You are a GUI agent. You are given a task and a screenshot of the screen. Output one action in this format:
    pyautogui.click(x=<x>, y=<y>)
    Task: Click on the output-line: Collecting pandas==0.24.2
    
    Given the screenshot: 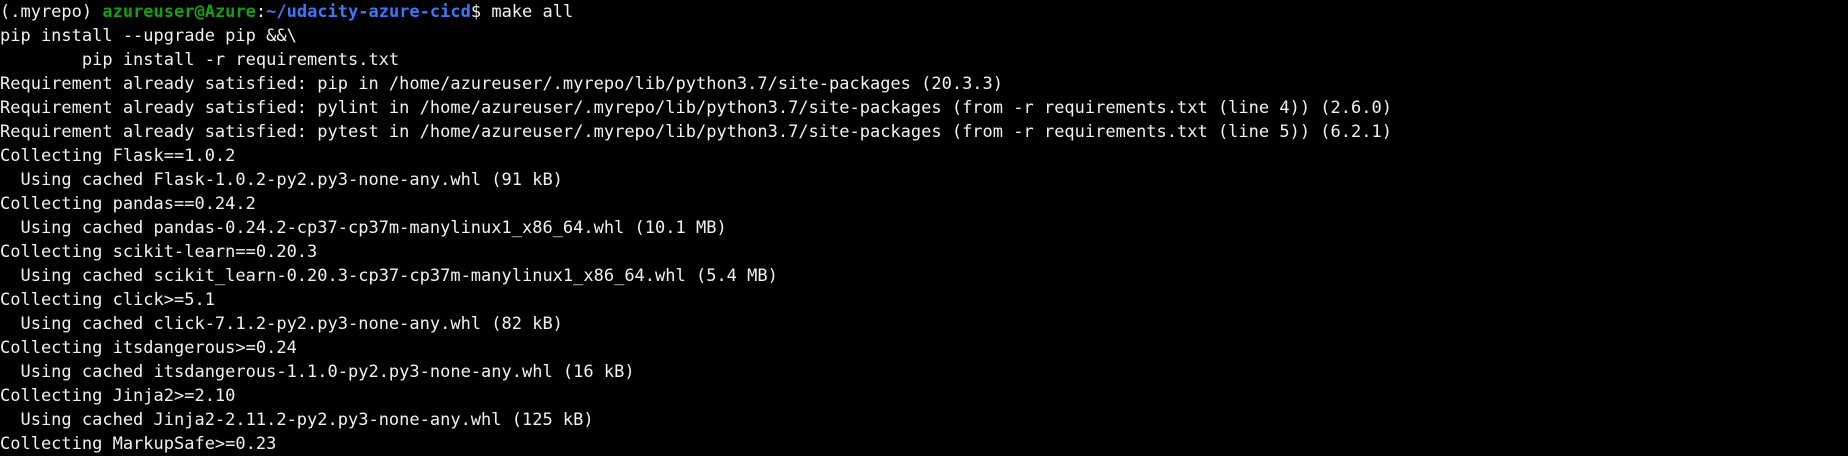 What is the action you would take?
    pyautogui.click(x=128, y=204)
    